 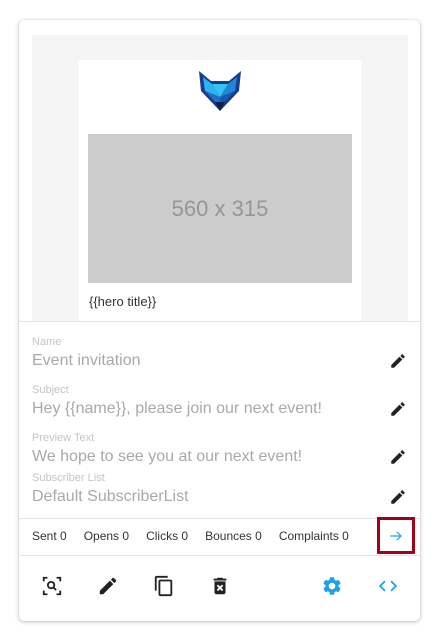 I want to click on subscriber-list-field: Subscriber List Default SubscriberList, so click(x=212, y=489).